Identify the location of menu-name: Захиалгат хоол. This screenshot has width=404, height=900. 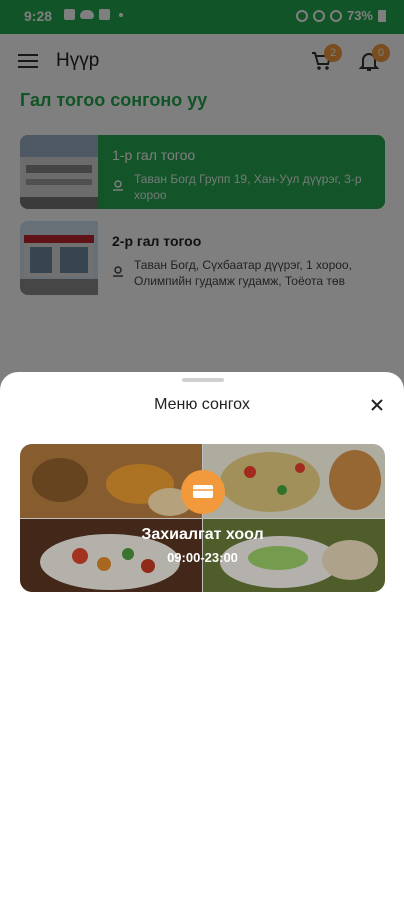
(202, 534).